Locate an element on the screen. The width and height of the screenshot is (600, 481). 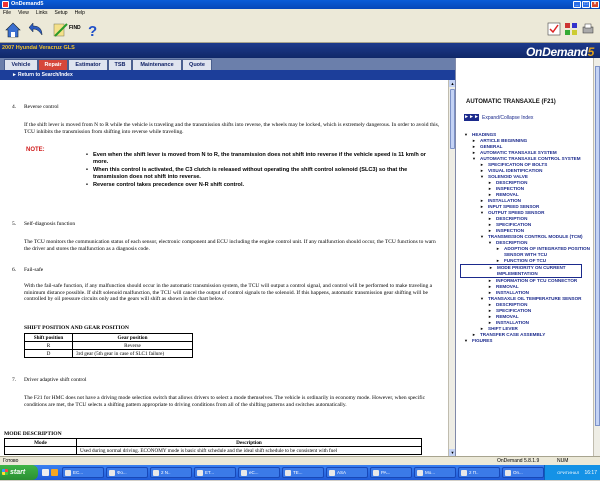
return-link-label: Return to Search/Index is located at coordinates (45, 75).